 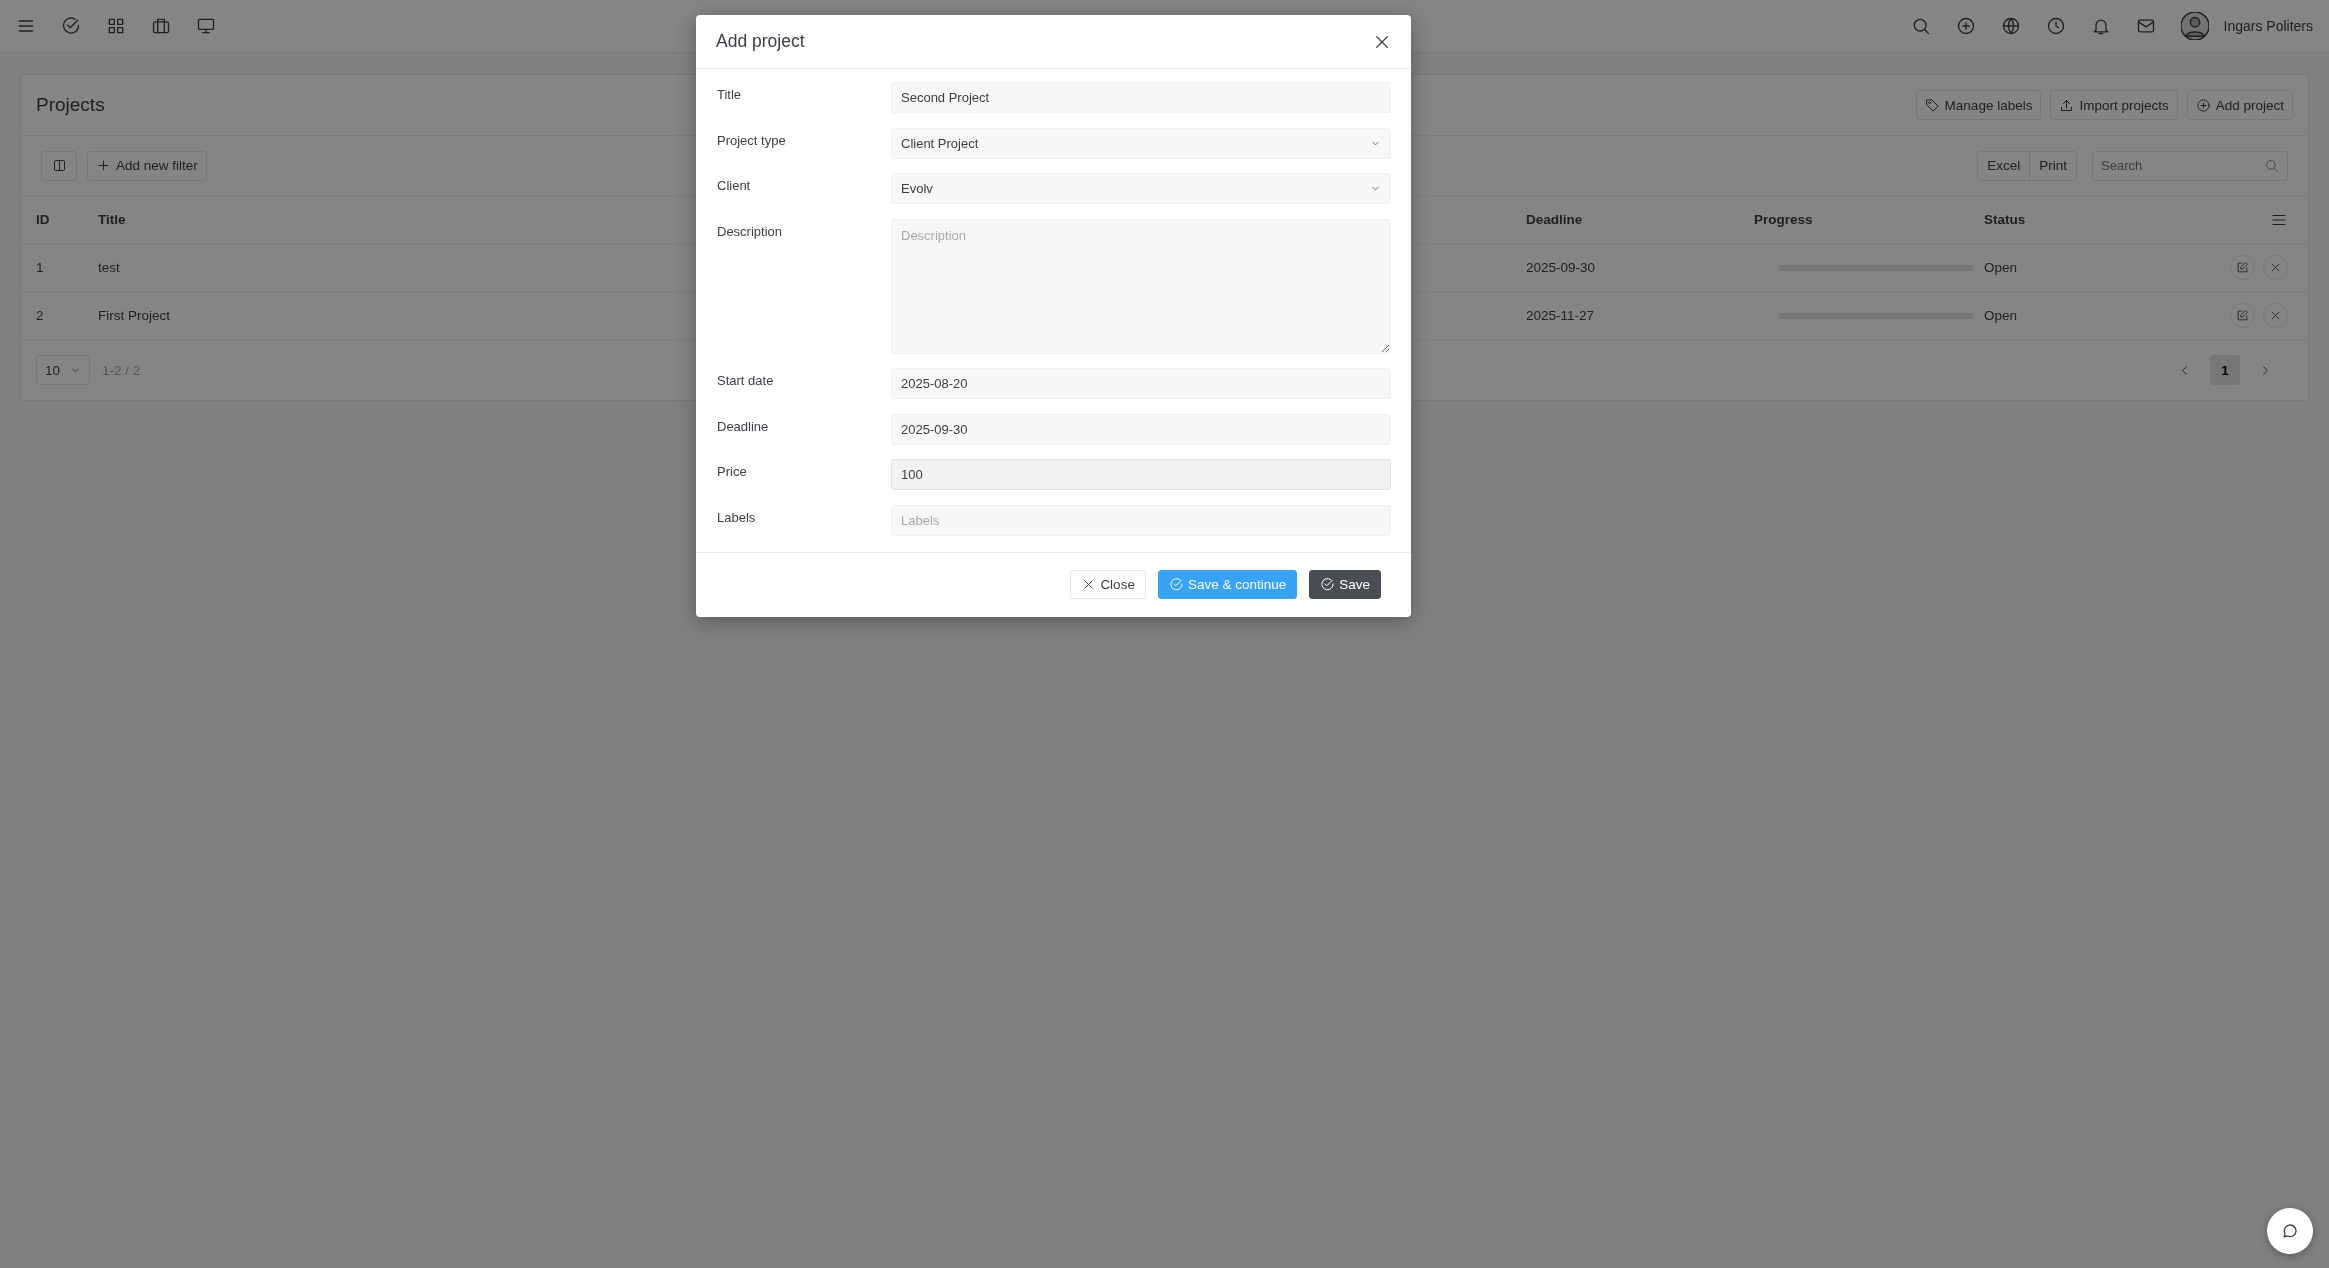 I want to click on columns-icon, so click(x=59, y=165).